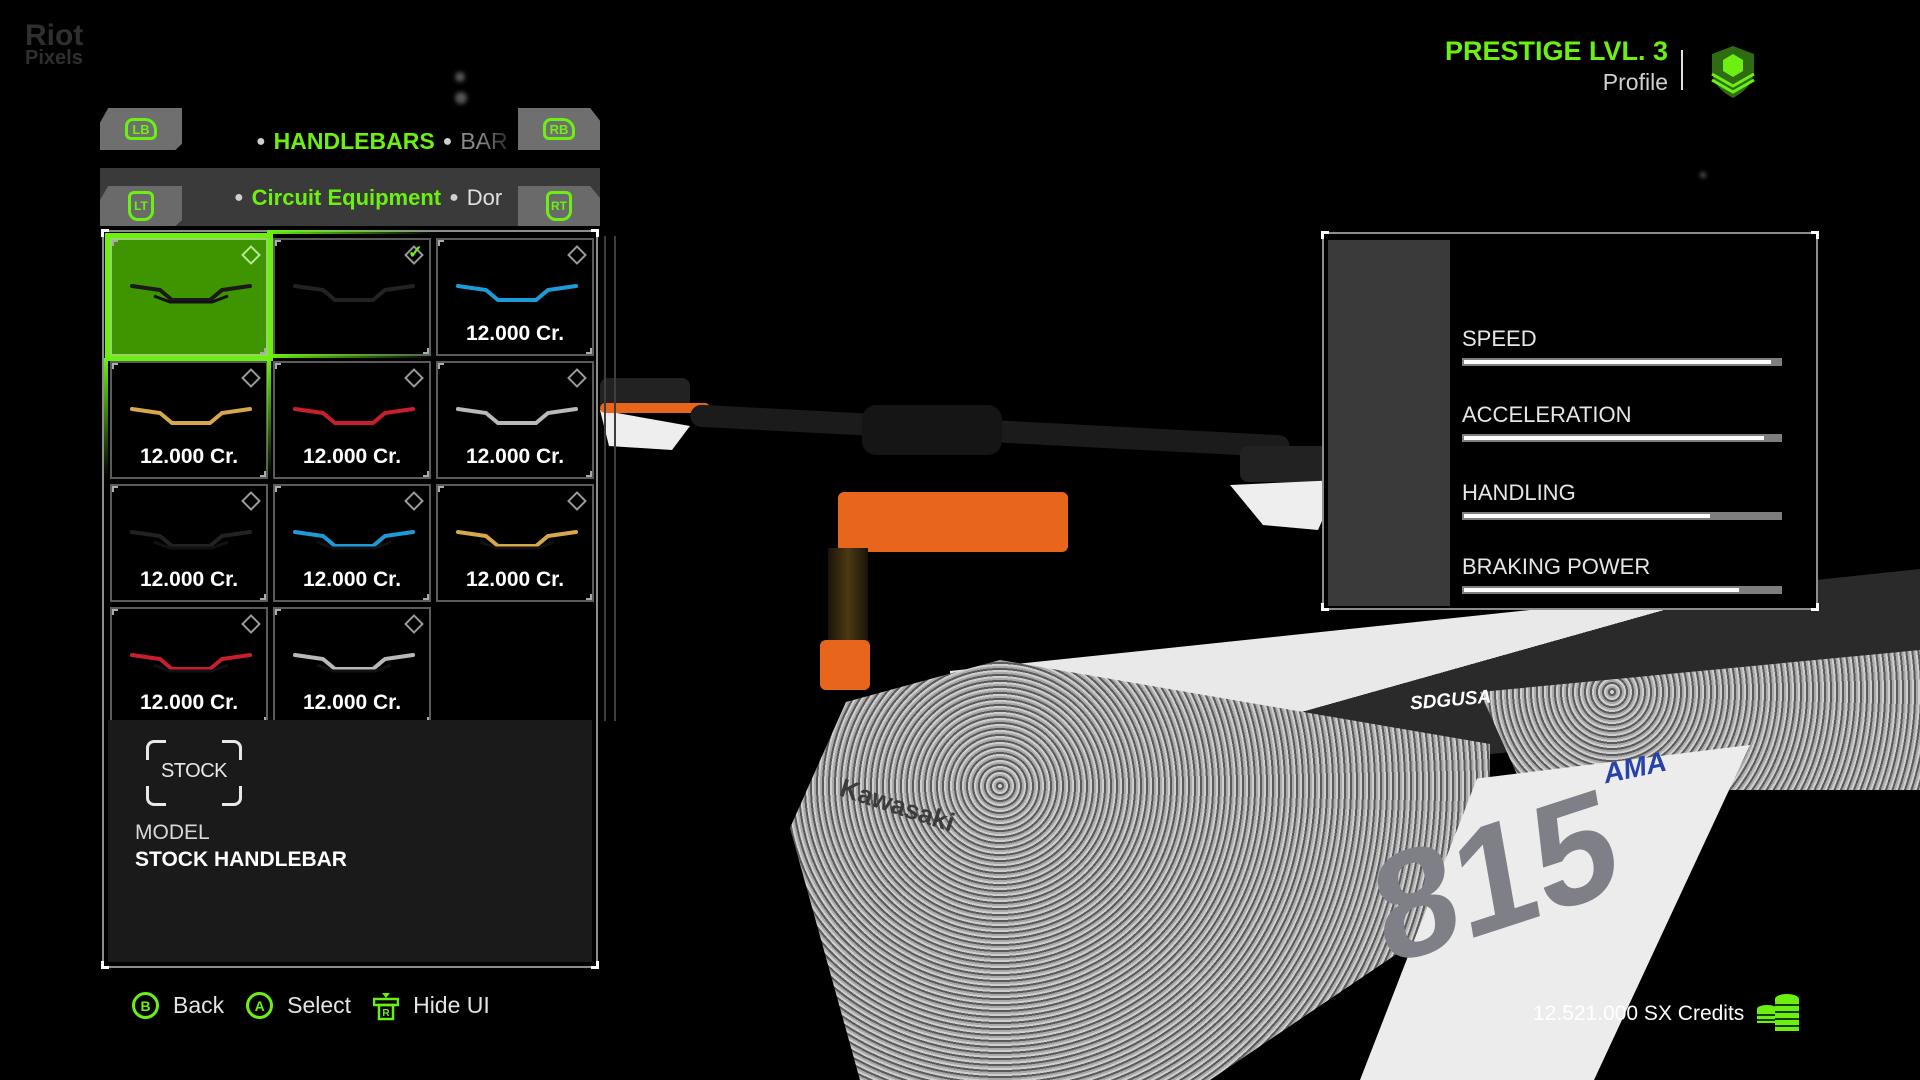 The height and width of the screenshot is (1080, 1920). Describe the element at coordinates (1499, 338) in the screenshot. I see `stat-label: SPEED` at that location.